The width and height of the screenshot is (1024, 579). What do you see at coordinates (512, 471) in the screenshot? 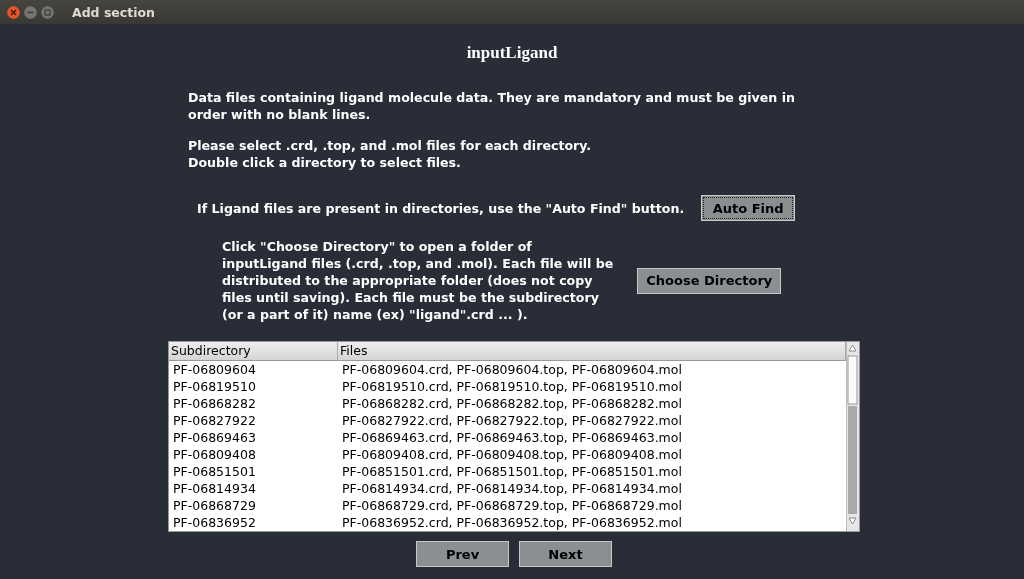
I see `table-cell-text: PF-06851501.crd, PF-06851501.top, PF-06851501.mol` at bounding box center [512, 471].